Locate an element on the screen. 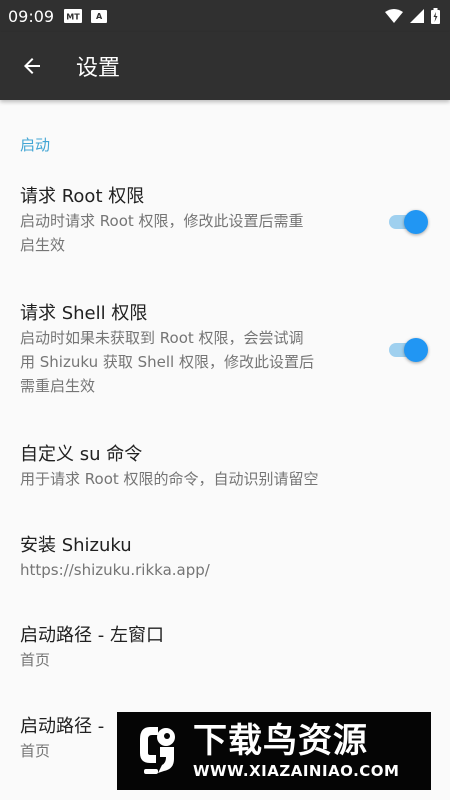  mt-notification-icon: MT is located at coordinates (73, 16).